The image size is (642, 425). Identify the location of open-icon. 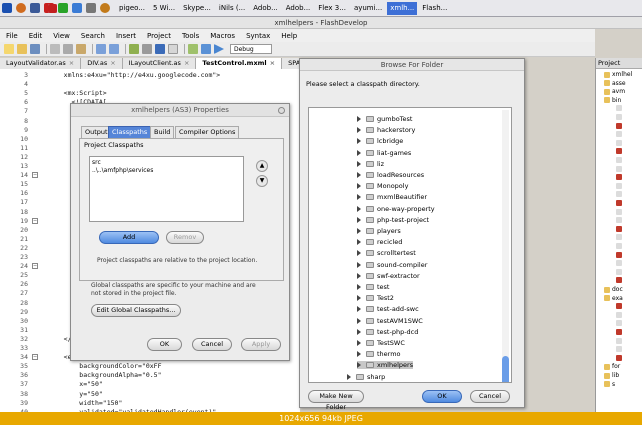
(22, 49).